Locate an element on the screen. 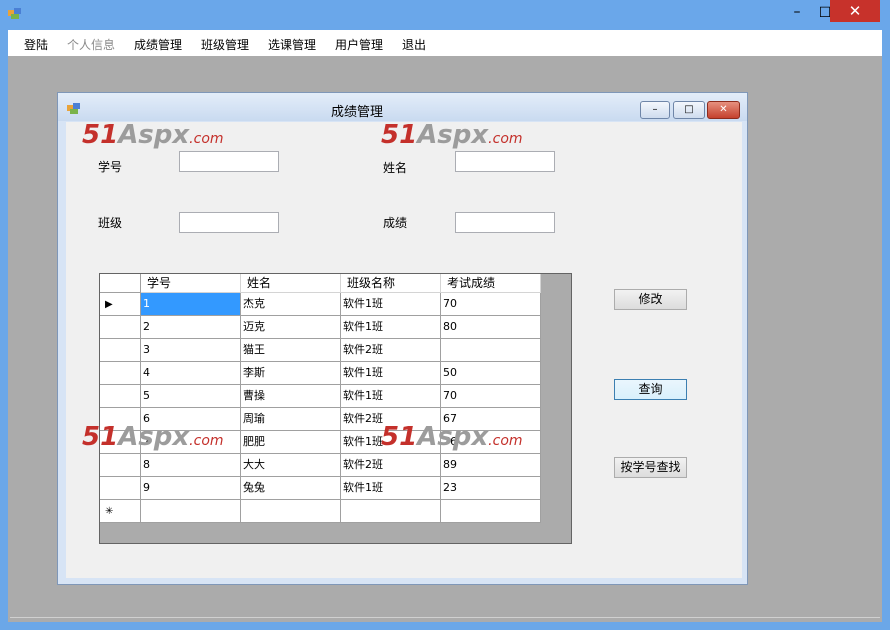  name-field is located at coordinates (505, 161).